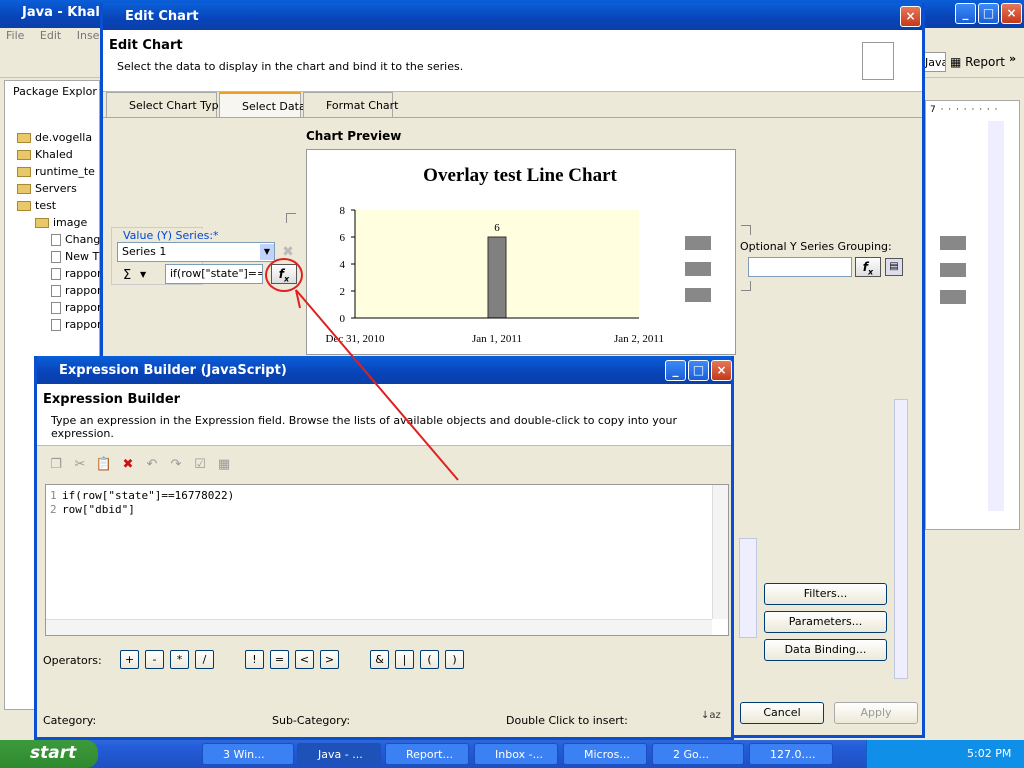  I want to click on operator-or-button: |, so click(404, 659).